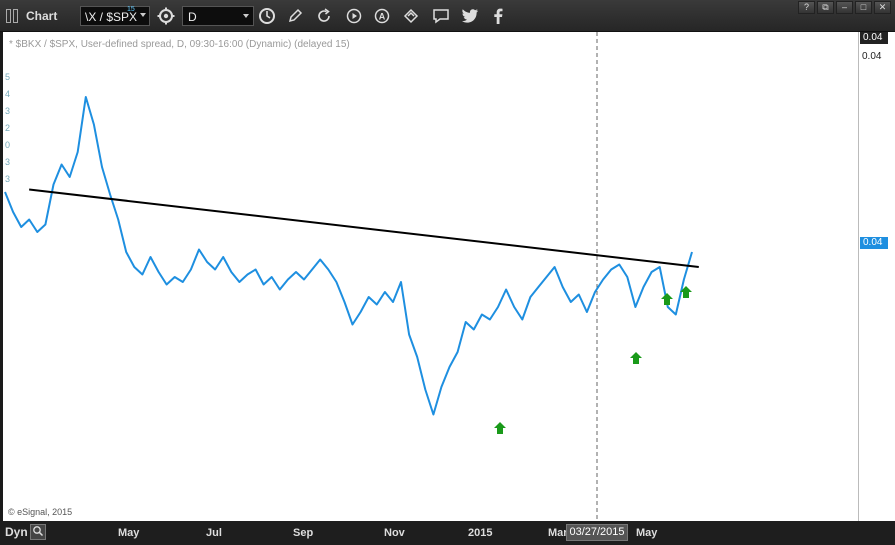  I want to click on copyright-label: © eSignal, 2015, so click(40, 512).